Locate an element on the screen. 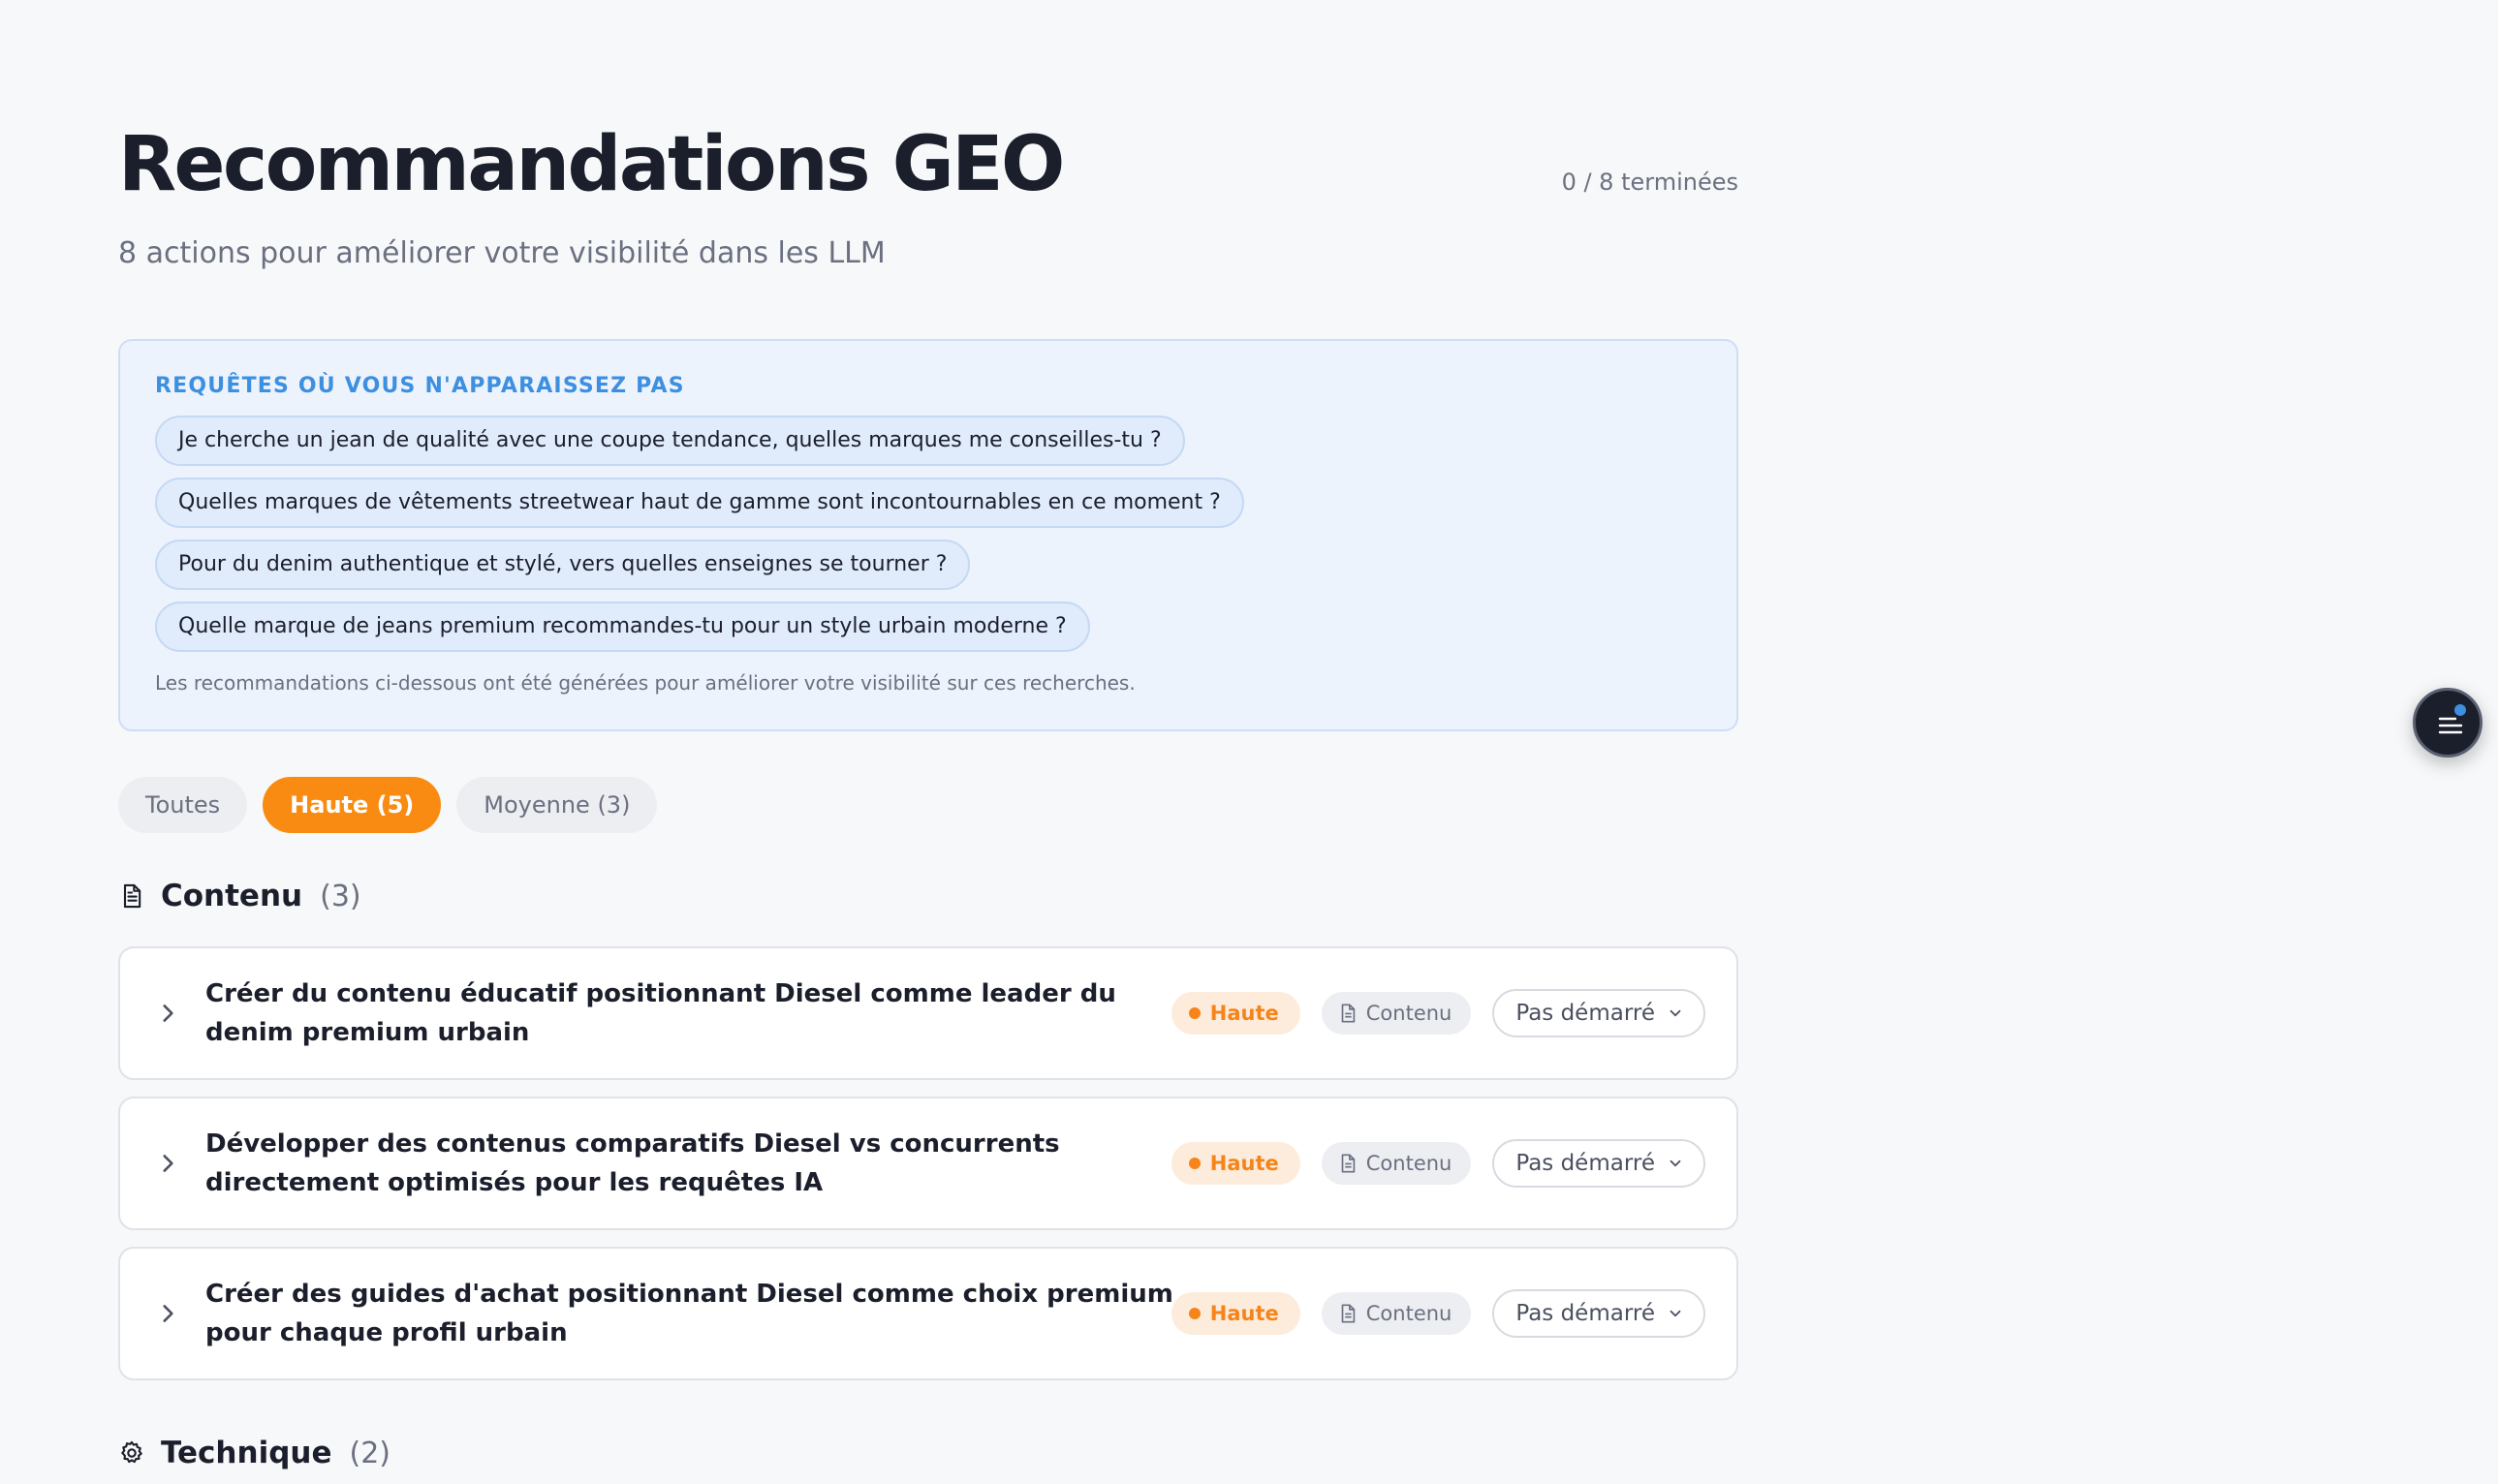  menu-icon is located at coordinates (2450, 725).